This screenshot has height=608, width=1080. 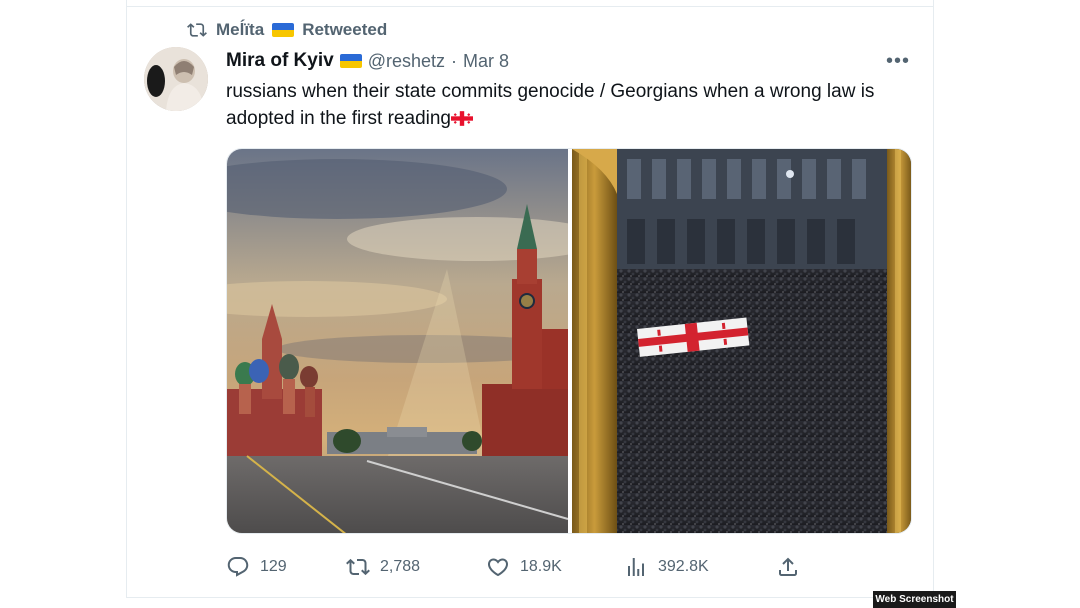 I want to click on share-icon, so click(x=788, y=566).